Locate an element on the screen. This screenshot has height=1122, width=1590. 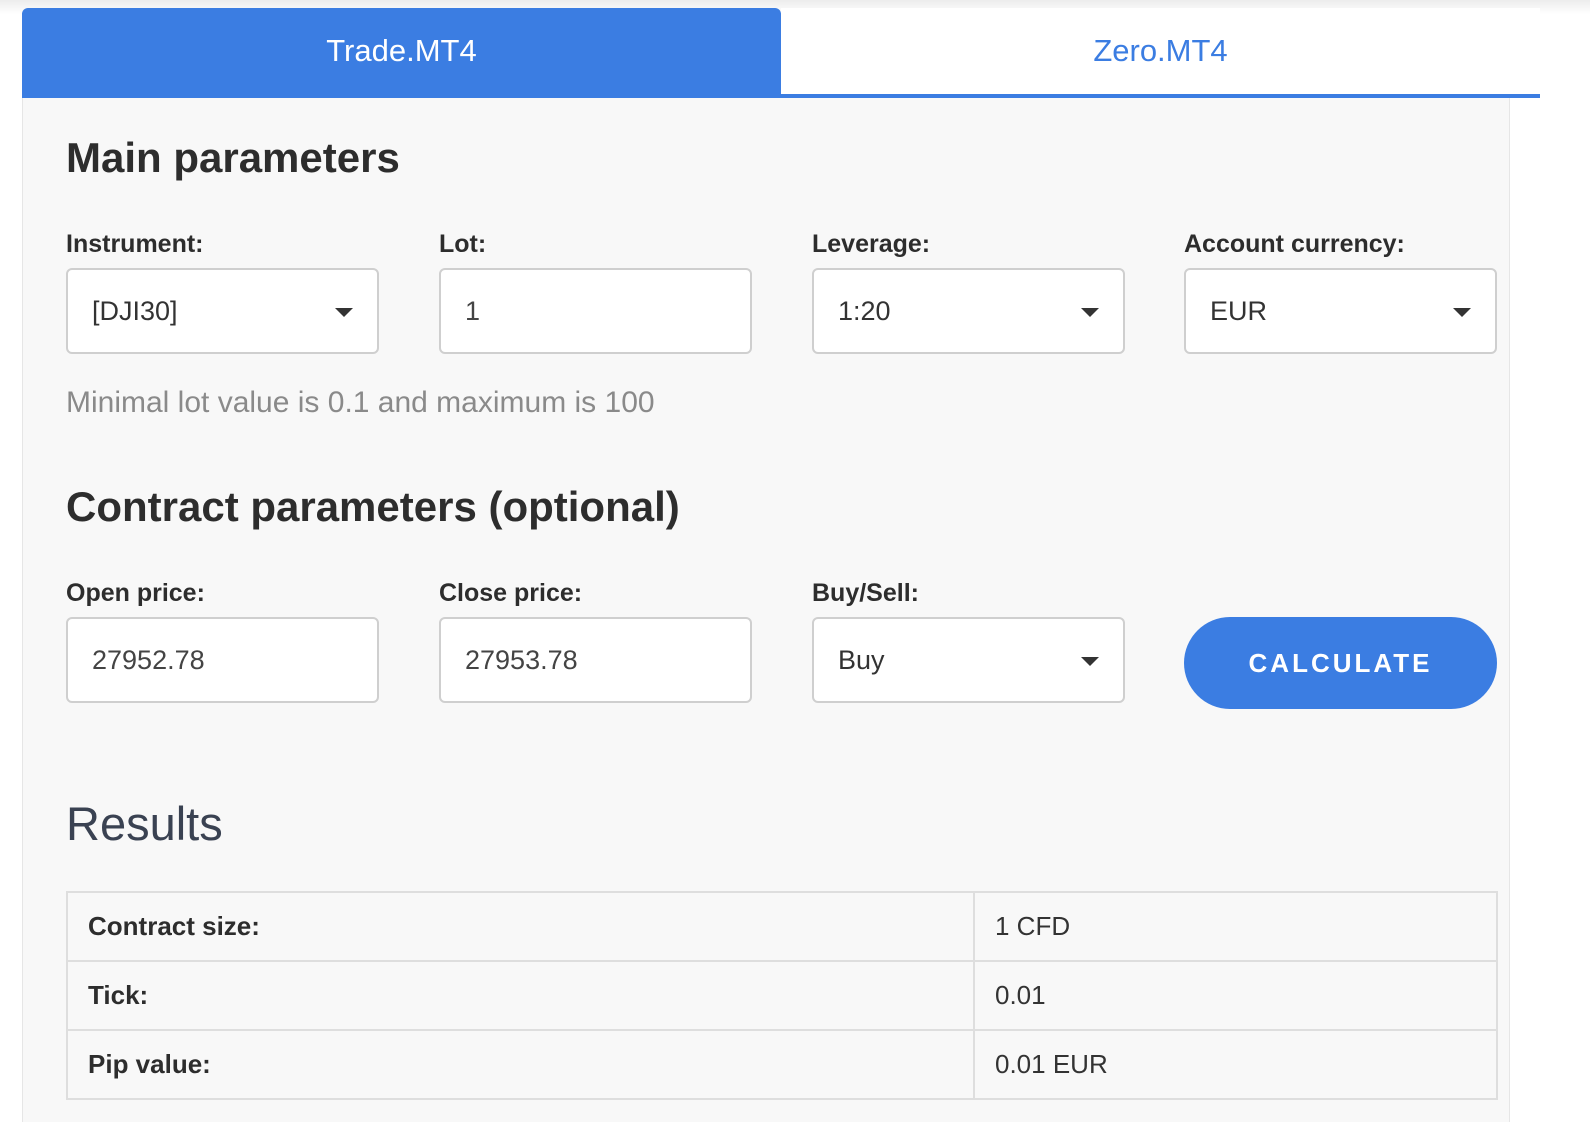
pip-value-label: Pip value: is located at coordinates (520, 1064).